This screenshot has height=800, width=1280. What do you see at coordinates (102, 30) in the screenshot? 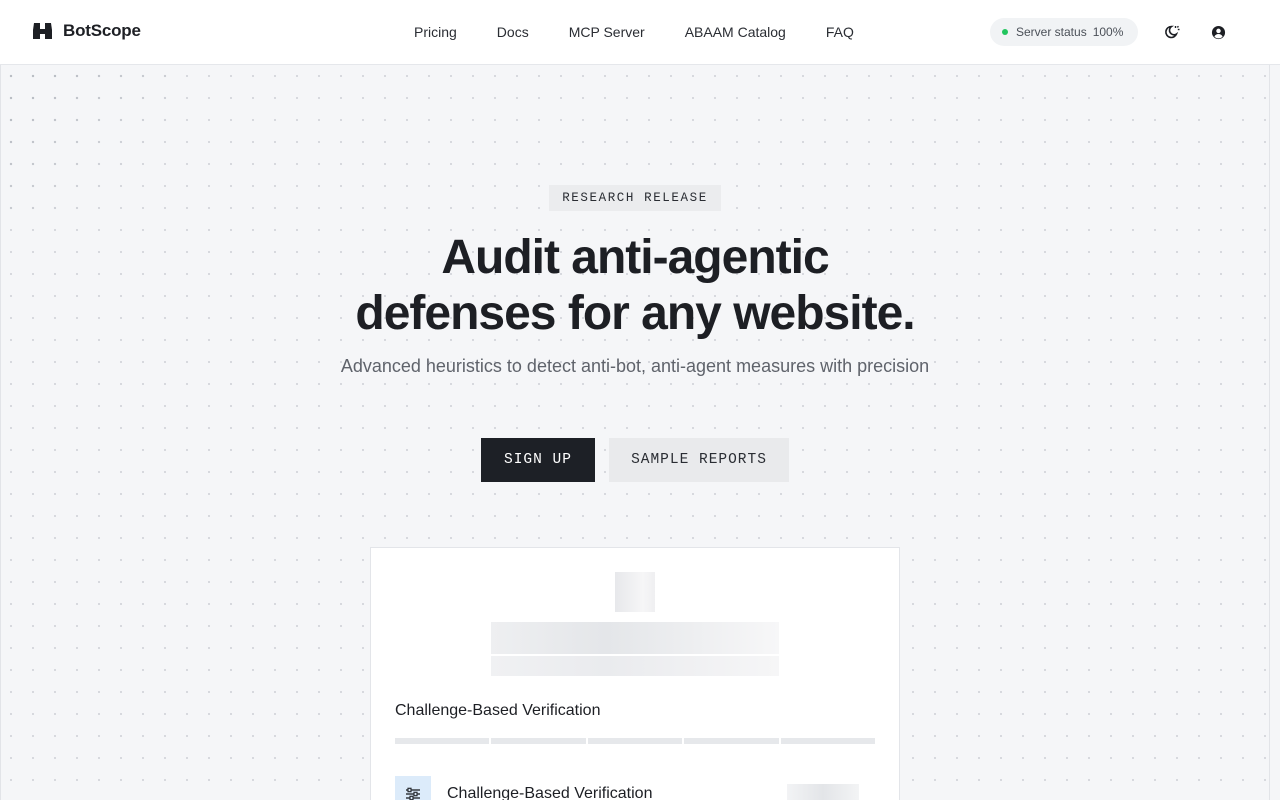
I see `app-name: BotScope` at bounding box center [102, 30].